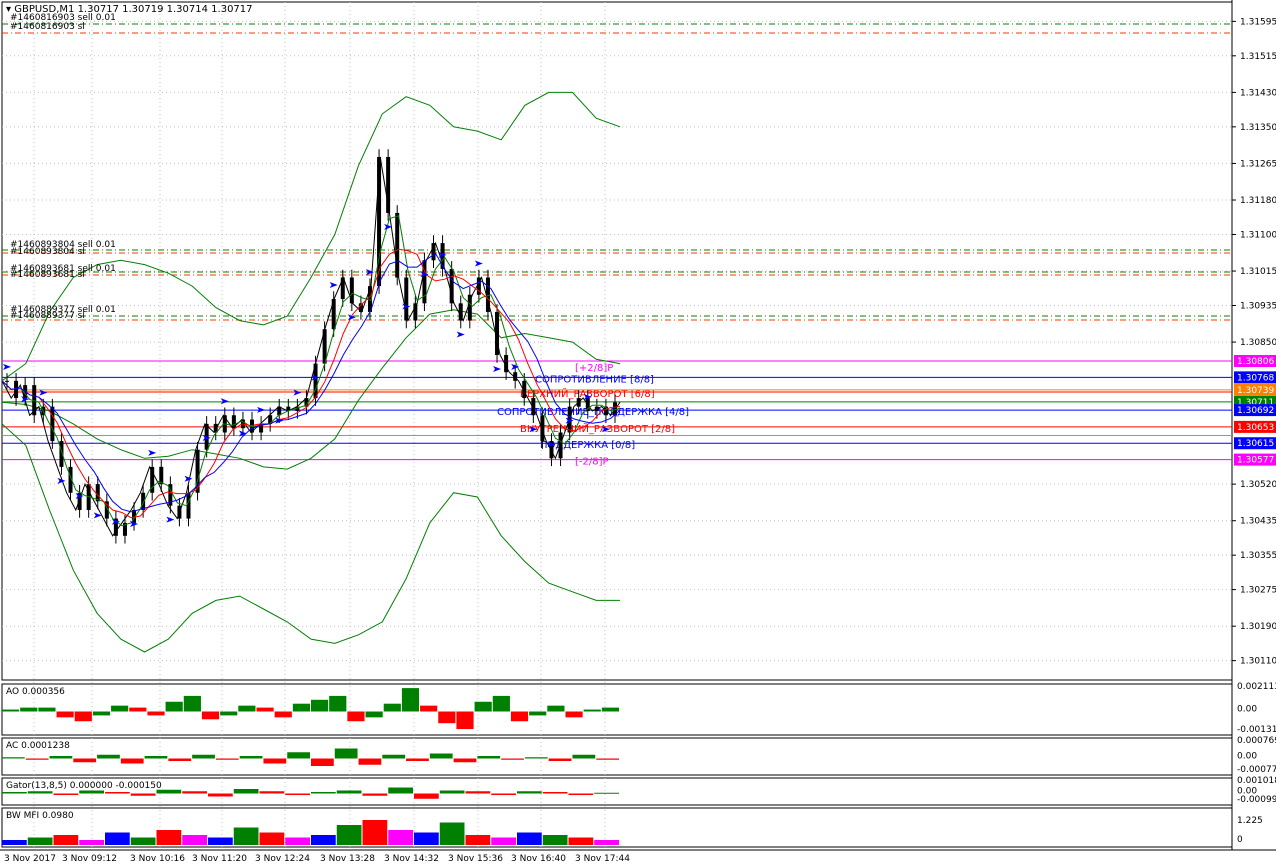 The image size is (1276, 868). What do you see at coordinates (1258, 235) in the screenshot?
I see `y-tick-label: 1.31100` at bounding box center [1258, 235].